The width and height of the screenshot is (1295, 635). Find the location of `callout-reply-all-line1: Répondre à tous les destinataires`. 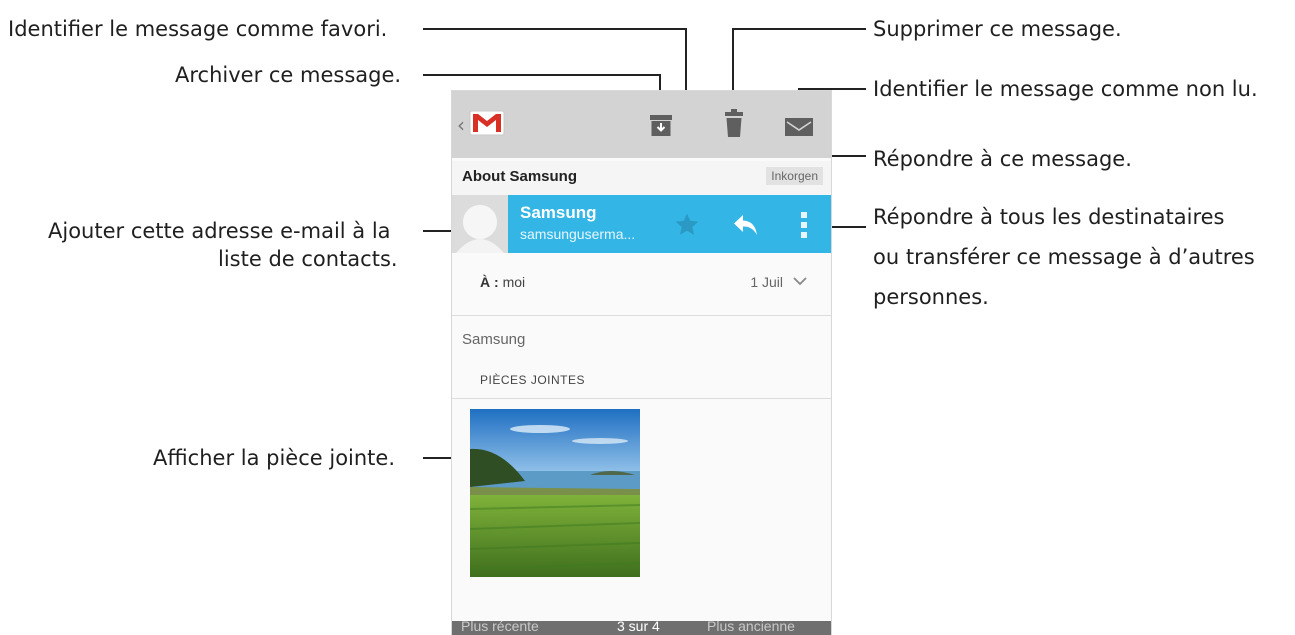

callout-reply-all-line1: Répondre à tous les destinataires is located at coordinates (1049, 217).